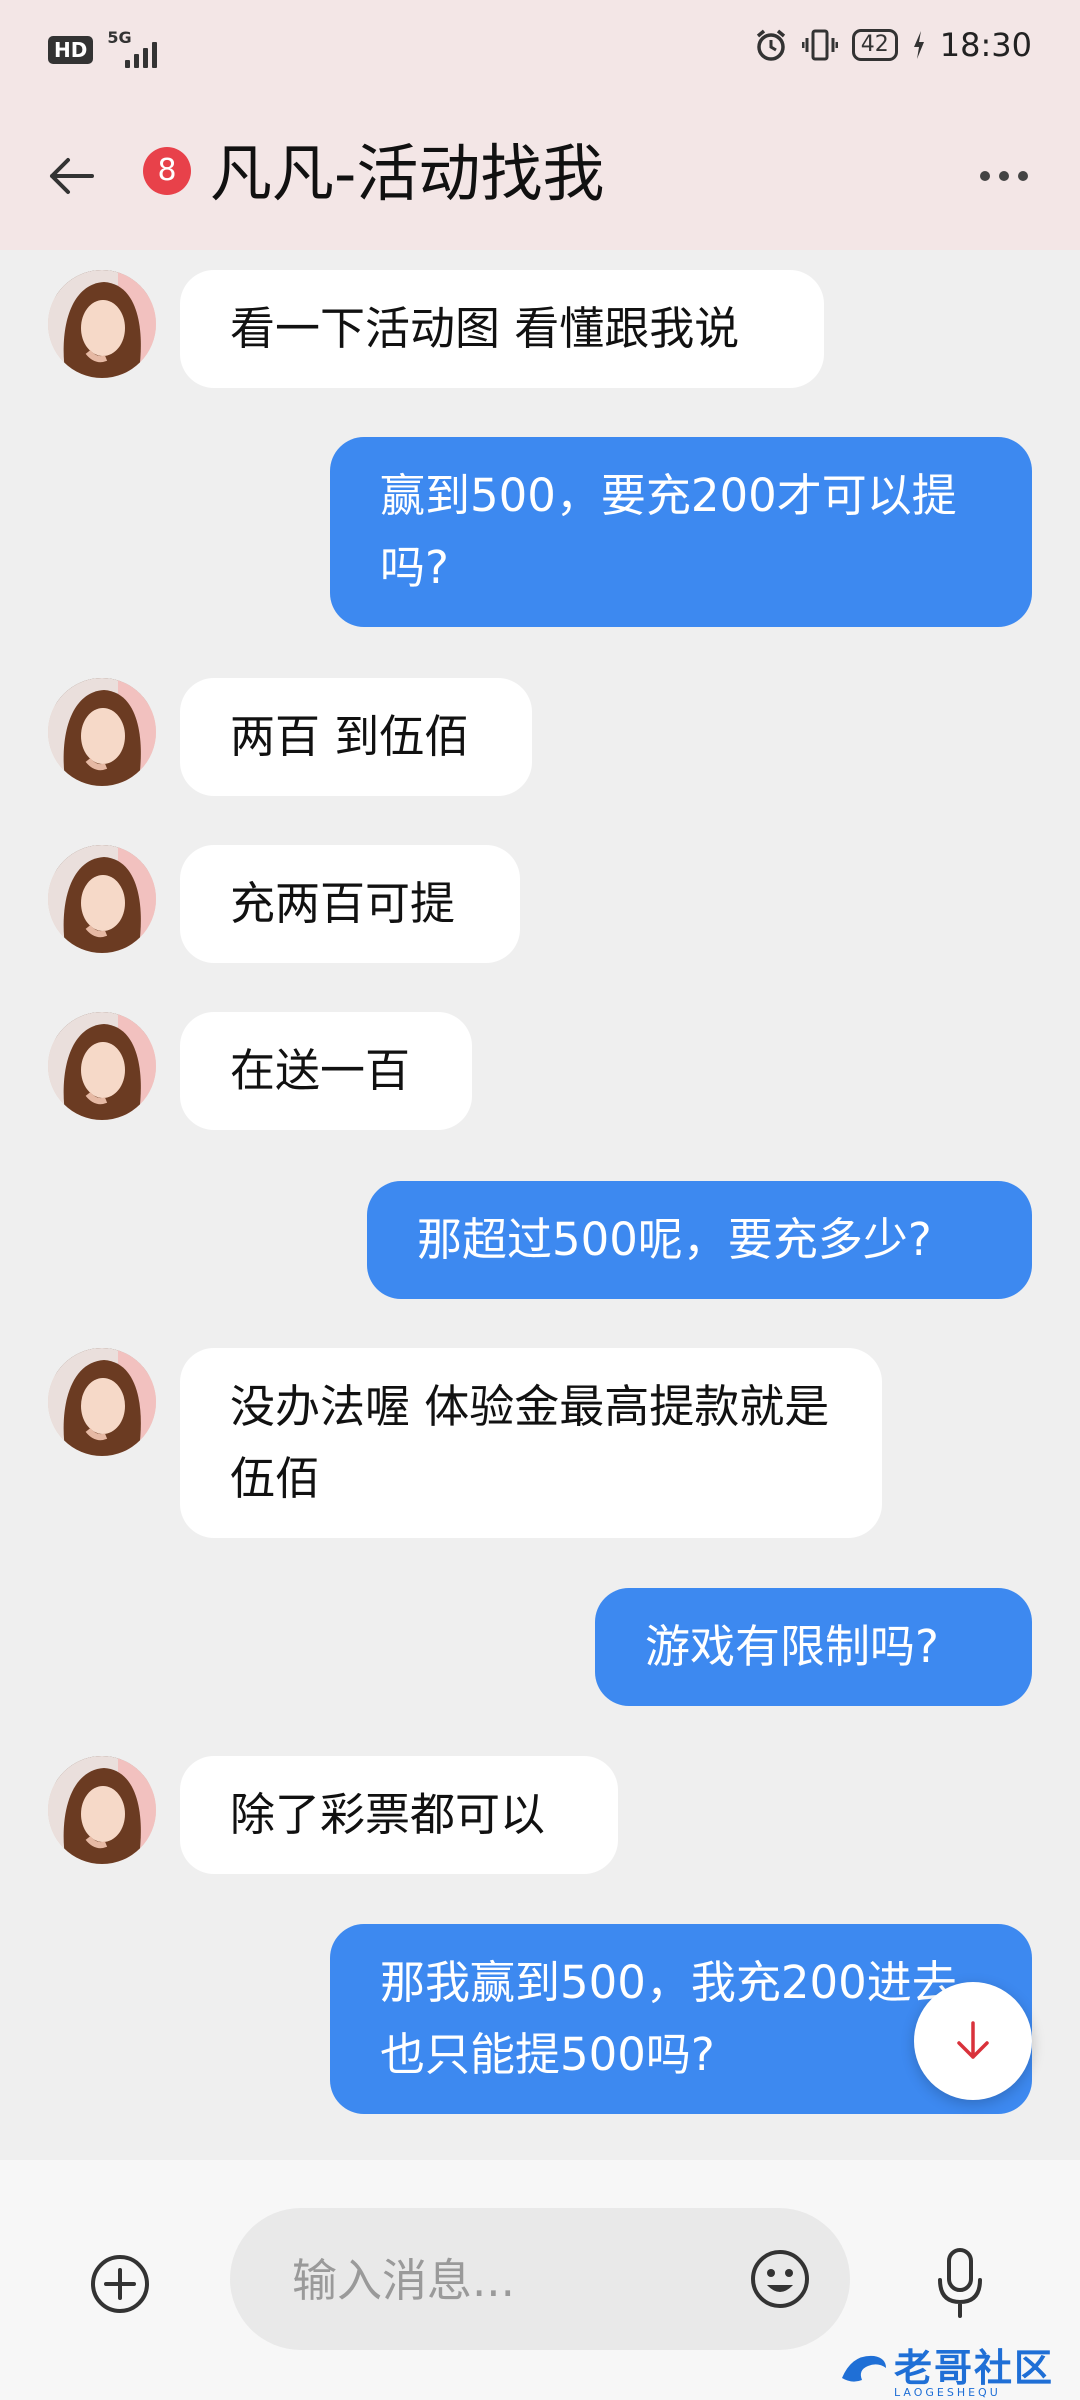  What do you see at coordinates (947, 2392) in the screenshot?
I see `watermark-subtext: LAOGESHEQU` at bounding box center [947, 2392].